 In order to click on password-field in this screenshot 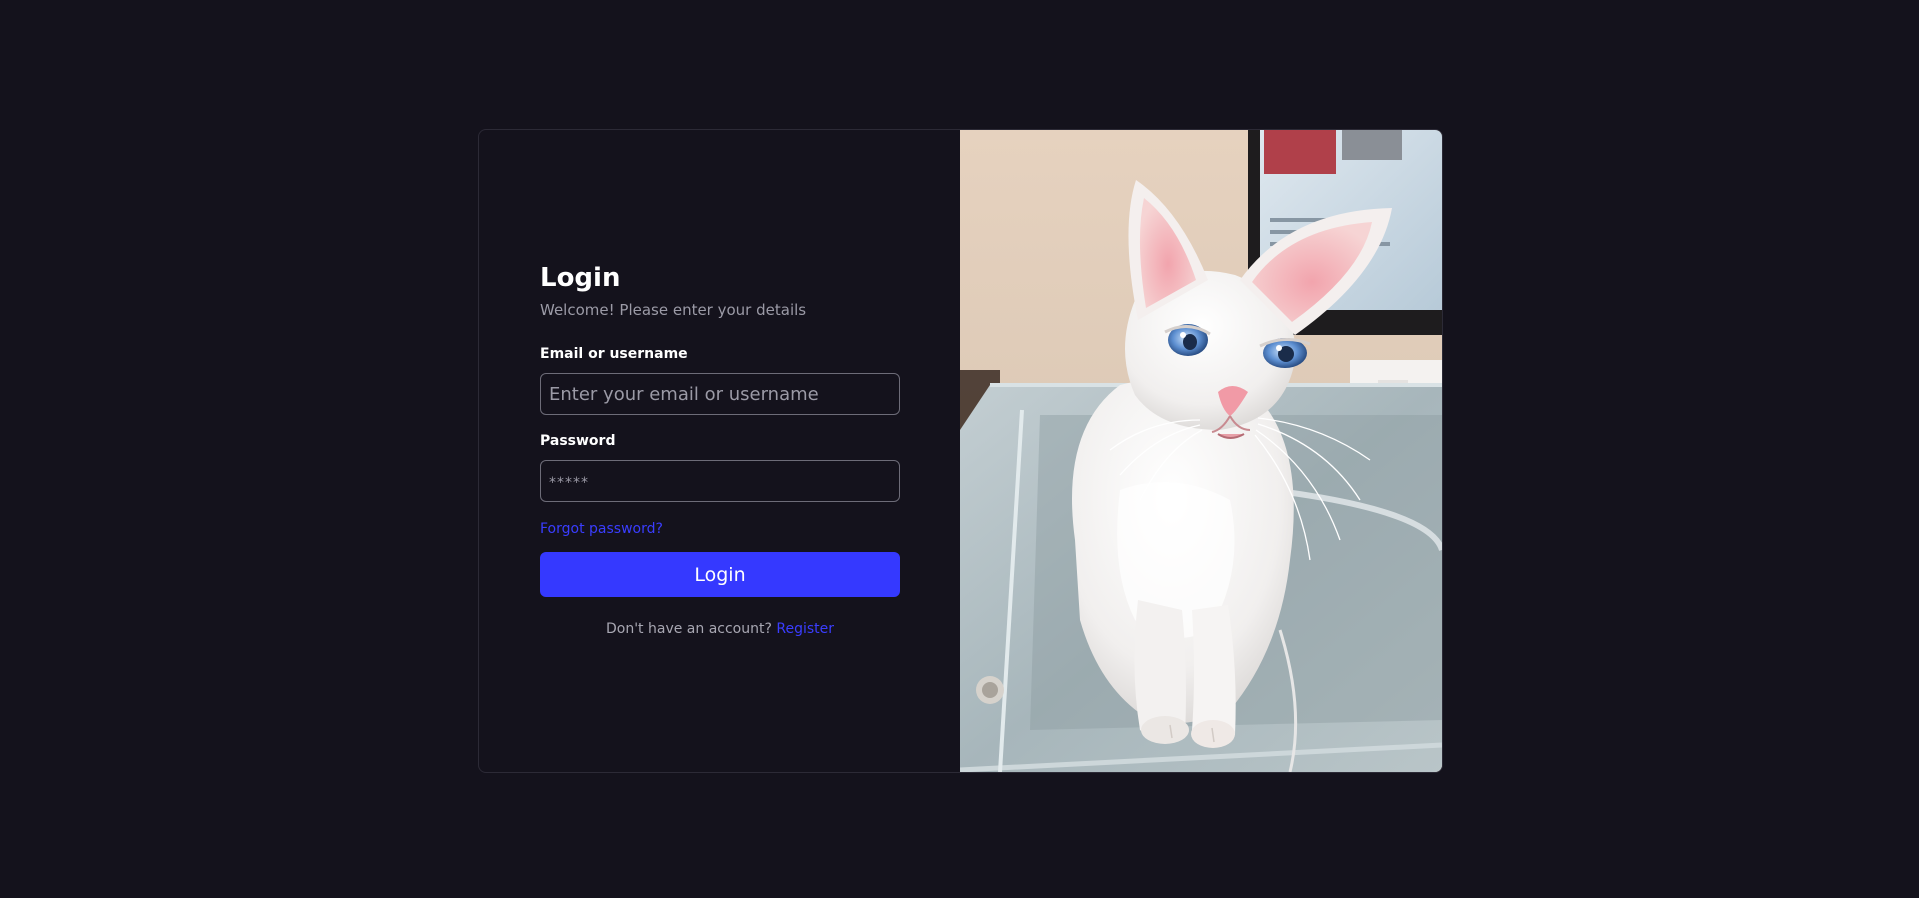, I will do `click(720, 481)`.